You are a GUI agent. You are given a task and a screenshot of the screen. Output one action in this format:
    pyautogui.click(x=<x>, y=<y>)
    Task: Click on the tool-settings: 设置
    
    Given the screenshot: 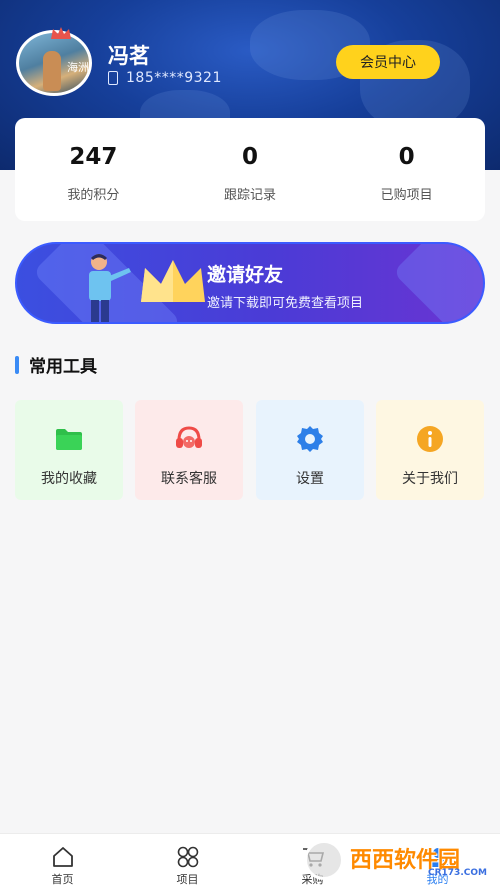 What is the action you would take?
    pyautogui.click(x=310, y=450)
    